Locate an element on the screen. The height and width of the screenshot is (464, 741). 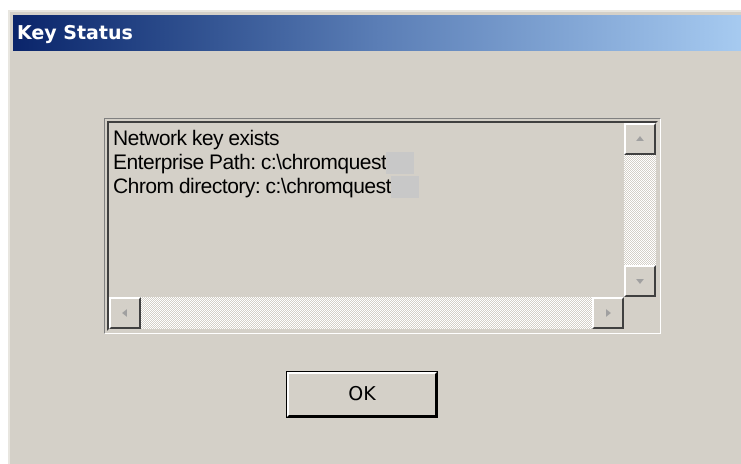
window-title: Key Status is located at coordinates (75, 33).